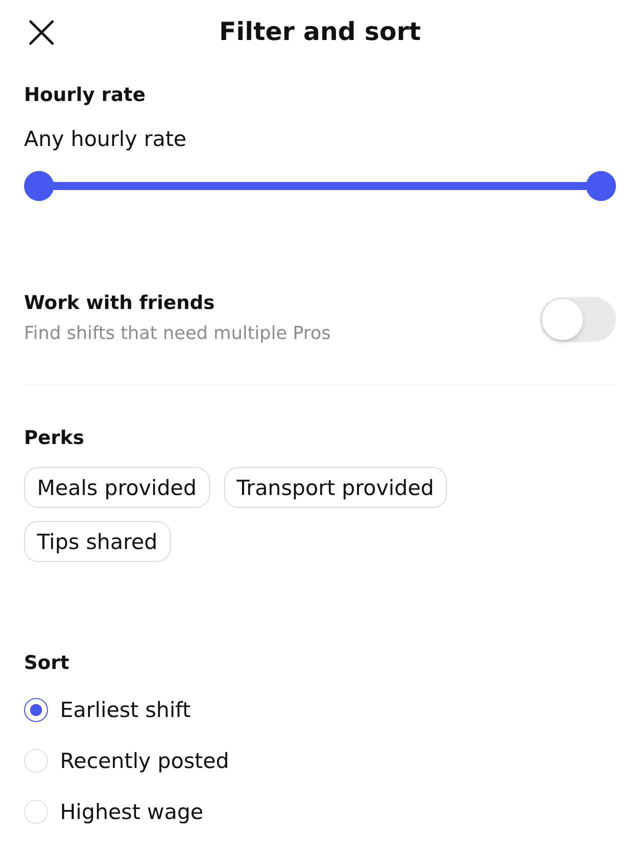  What do you see at coordinates (47, 663) in the screenshot?
I see `section-heading: Sort` at bounding box center [47, 663].